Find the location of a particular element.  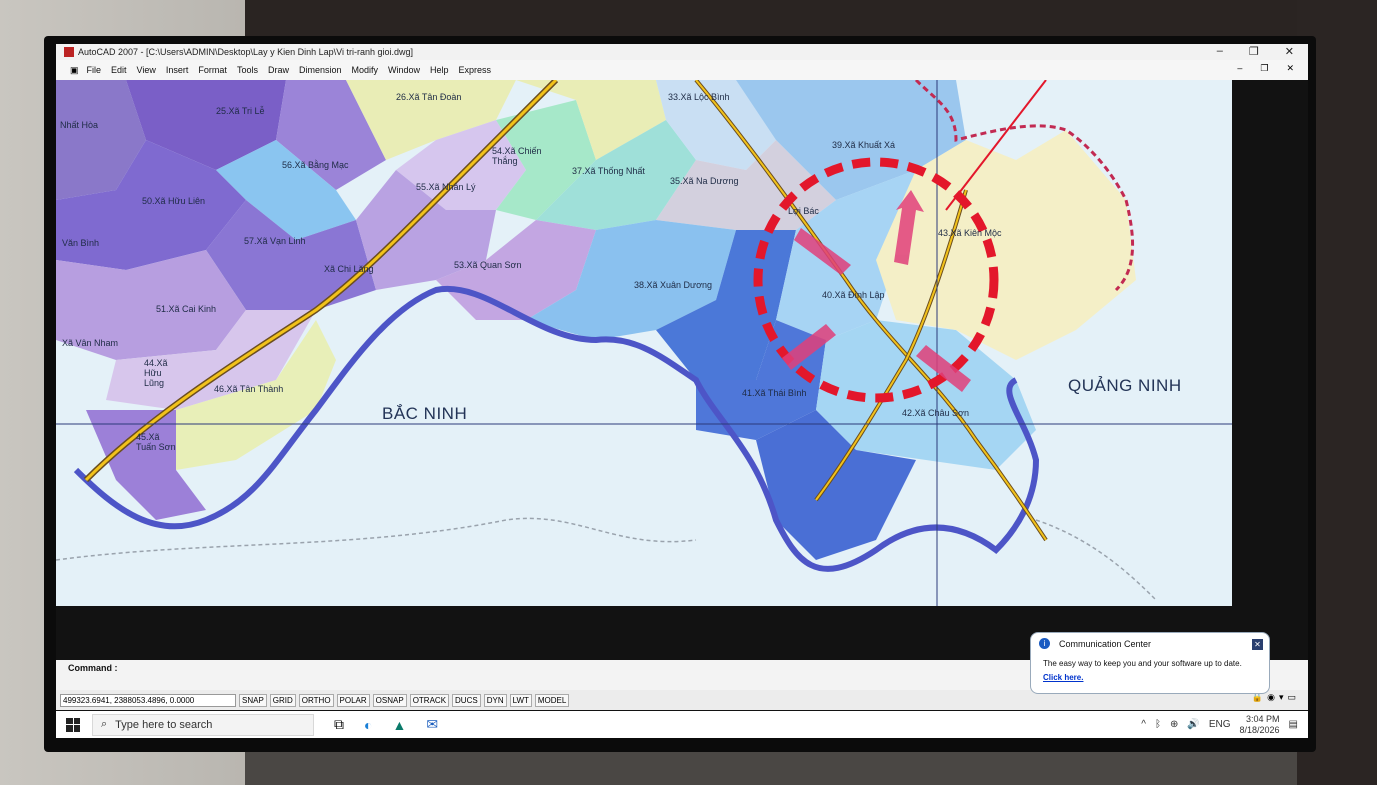

grid-toggle: GRID is located at coordinates (282, 700).